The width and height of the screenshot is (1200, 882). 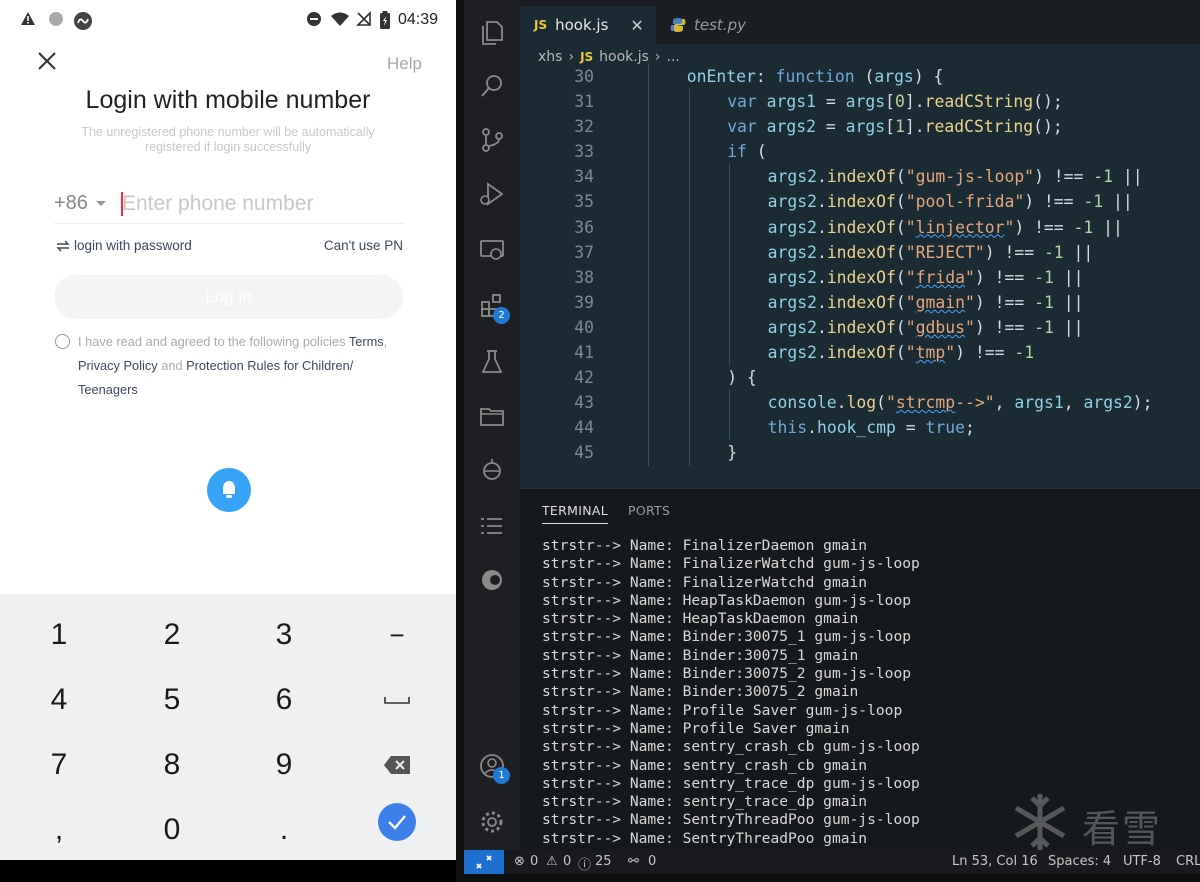 What do you see at coordinates (860, 102) in the screenshot?
I see `code-line: 31 var args1 = args[0].readCString();` at bounding box center [860, 102].